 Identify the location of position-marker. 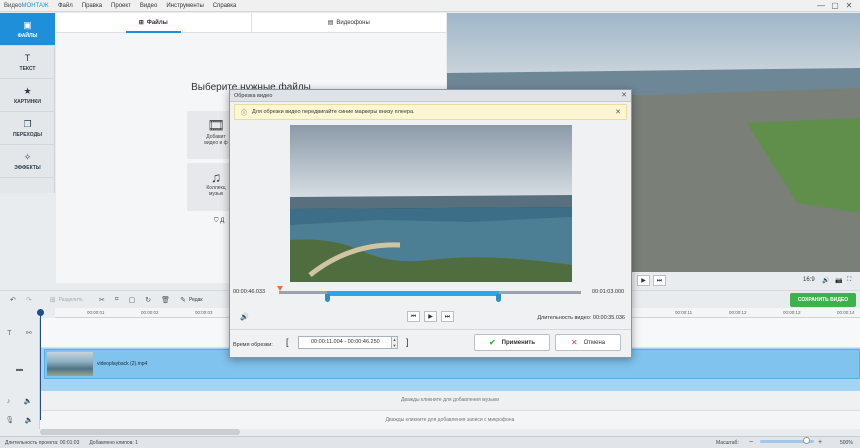
(280, 288).